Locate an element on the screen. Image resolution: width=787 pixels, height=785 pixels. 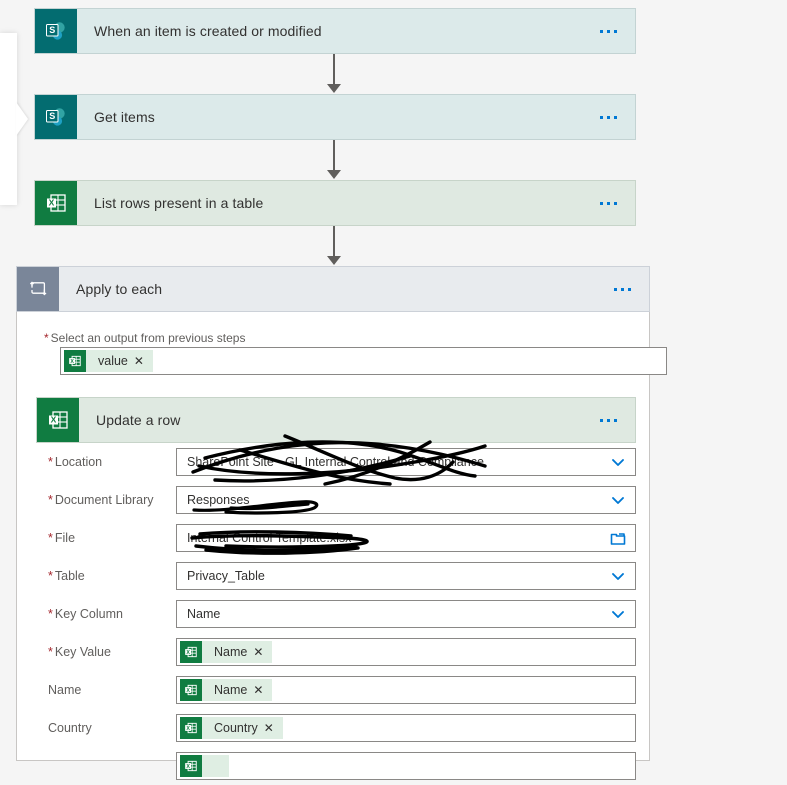
field-value: Privacy_Table is located at coordinates (226, 576).